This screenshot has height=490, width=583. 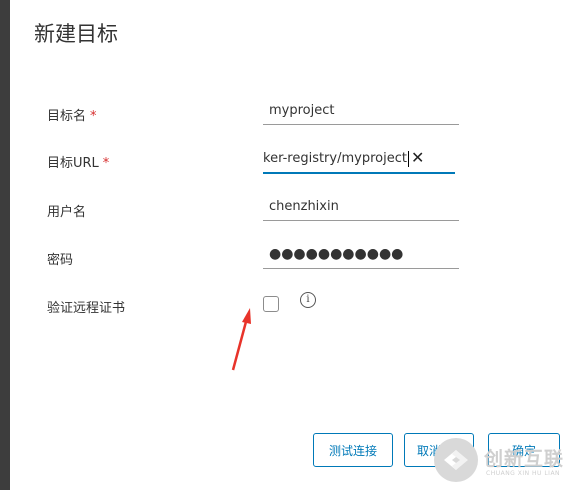 What do you see at coordinates (523, 473) in the screenshot?
I see `watermark-subtext: CHUANG XIN HU LIAN` at bounding box center [523, 473].